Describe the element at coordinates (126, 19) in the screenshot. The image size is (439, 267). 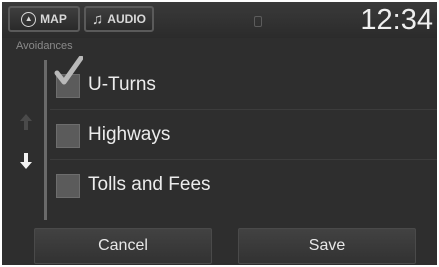
I see `audio-button-label: AUDIO` at that location.